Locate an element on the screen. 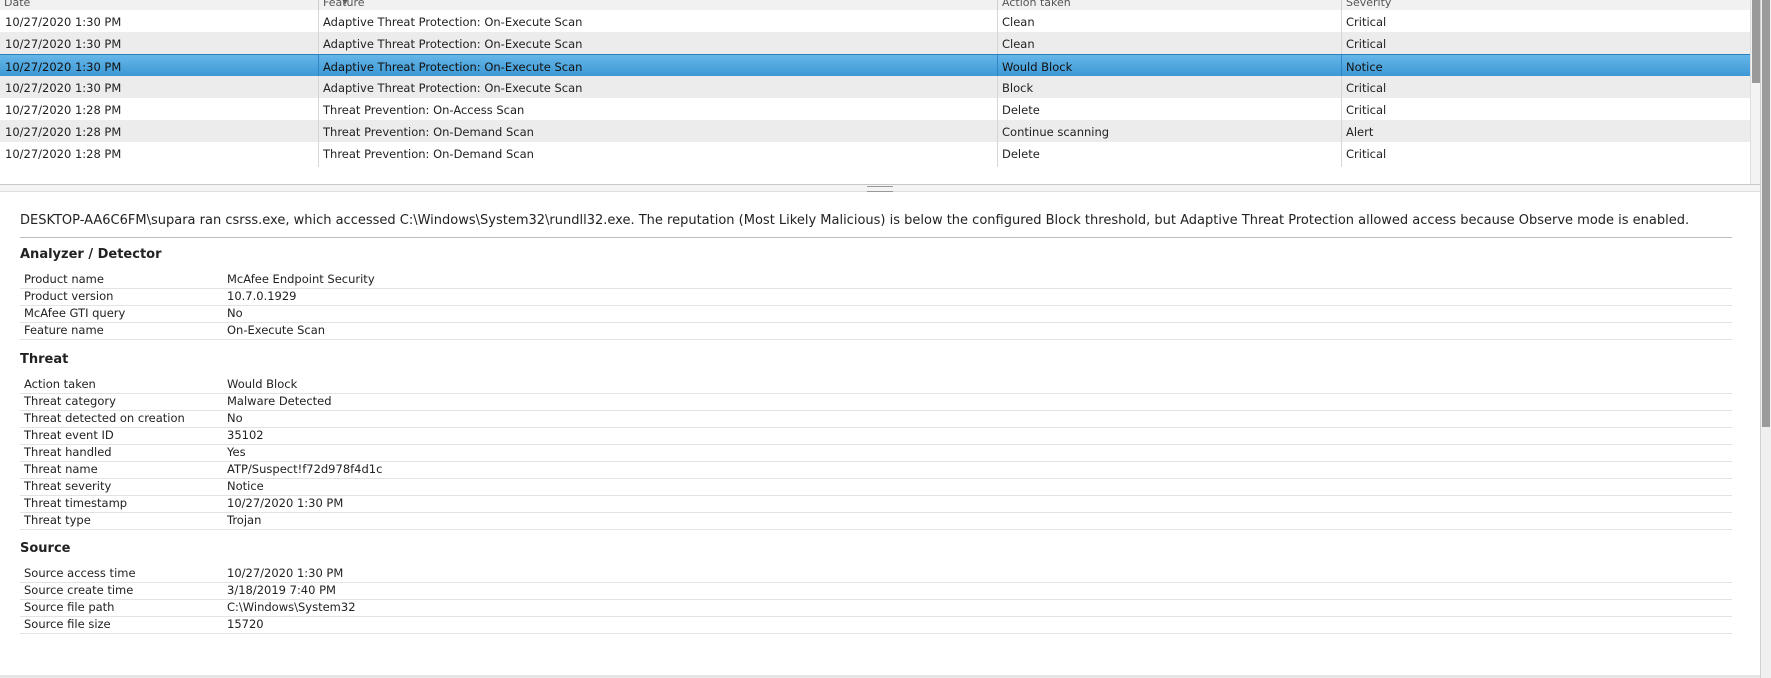 The height and width of the screenshot is (678, 1771). details-scrollbar is located at coordinates (1765, 339).